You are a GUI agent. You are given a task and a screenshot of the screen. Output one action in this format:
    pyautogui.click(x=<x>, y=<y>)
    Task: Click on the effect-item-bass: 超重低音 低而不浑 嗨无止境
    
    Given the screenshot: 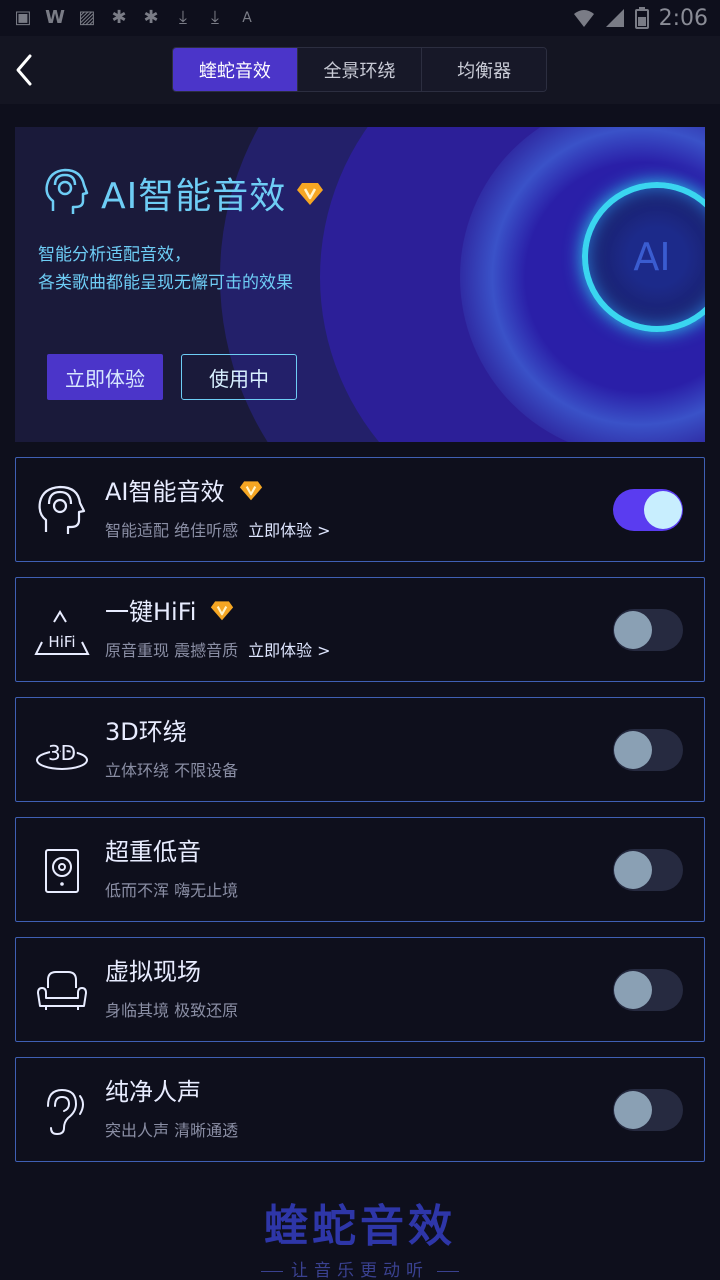 What is the action you would take?
    pyautogui.click(x=360, y=869)
    